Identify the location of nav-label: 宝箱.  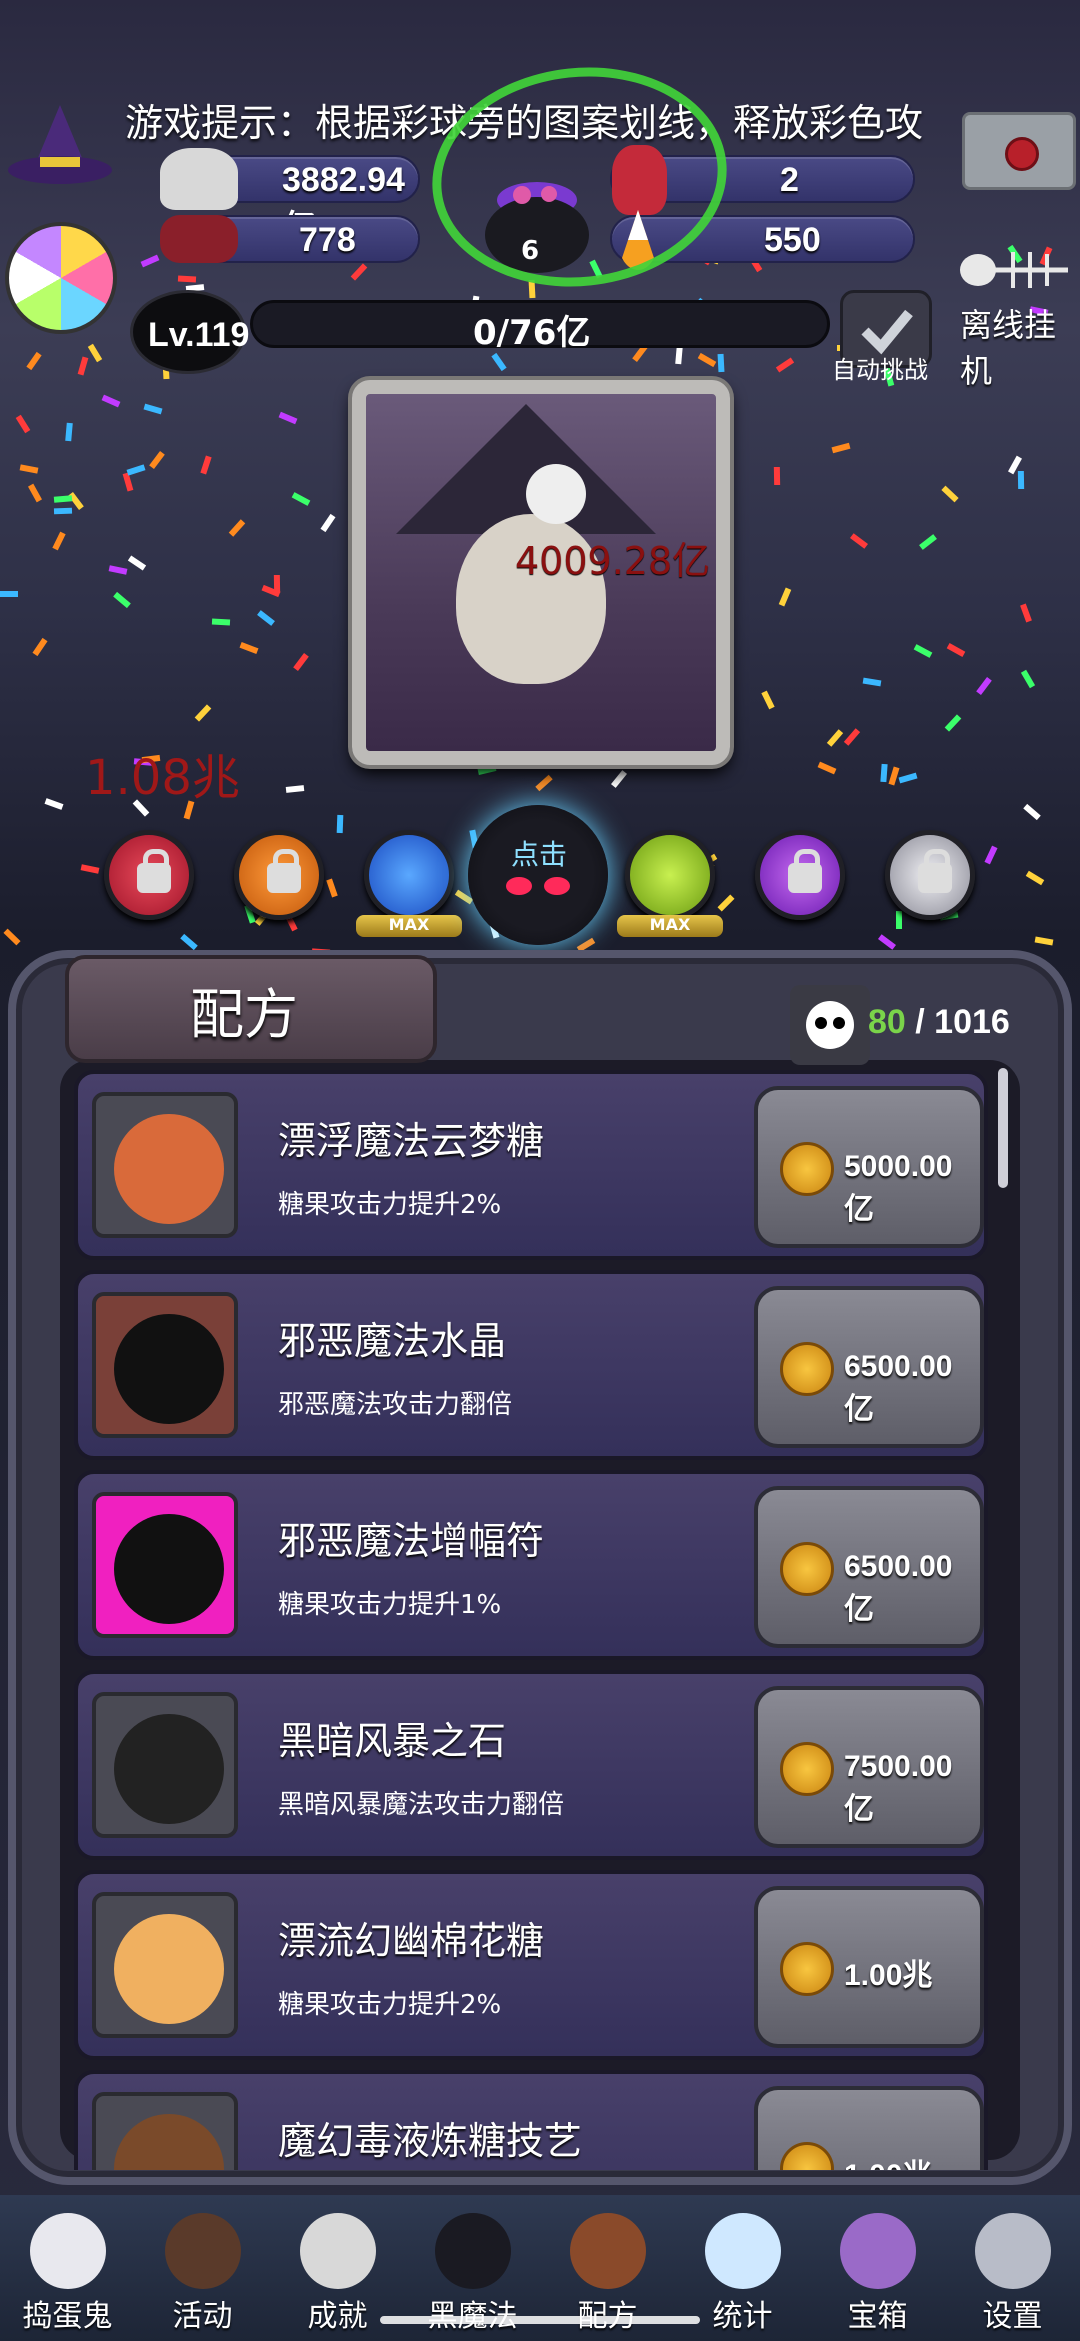
(877, 2316).